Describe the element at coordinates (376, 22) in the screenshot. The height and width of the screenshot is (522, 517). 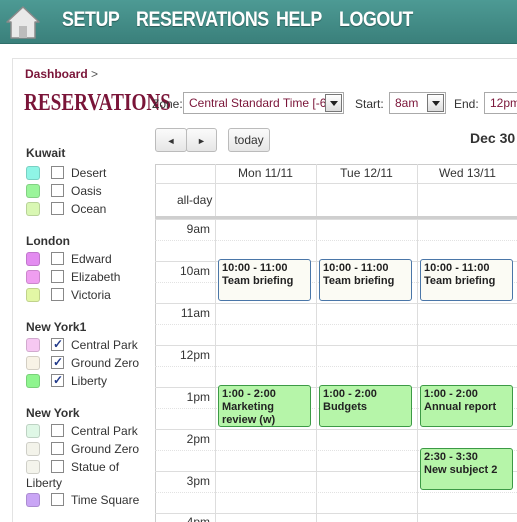
I see `nav-logout: LOGOUT` at that location.